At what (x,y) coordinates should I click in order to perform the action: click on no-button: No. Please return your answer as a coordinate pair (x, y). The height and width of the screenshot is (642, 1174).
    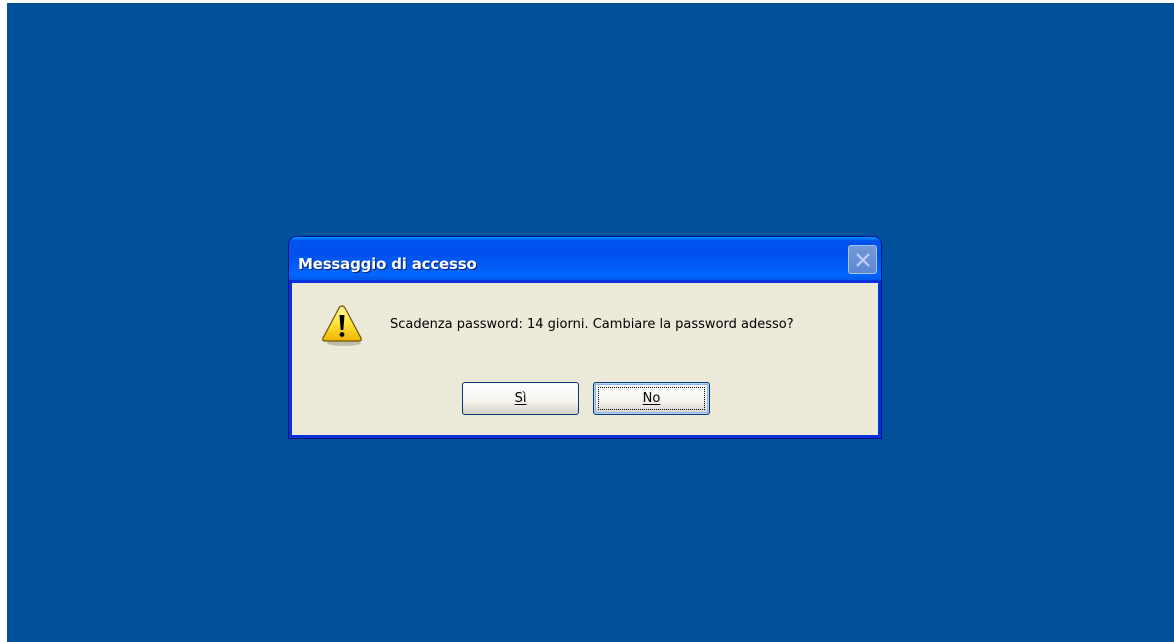
    Looking at the image, I should click on (651, 398).